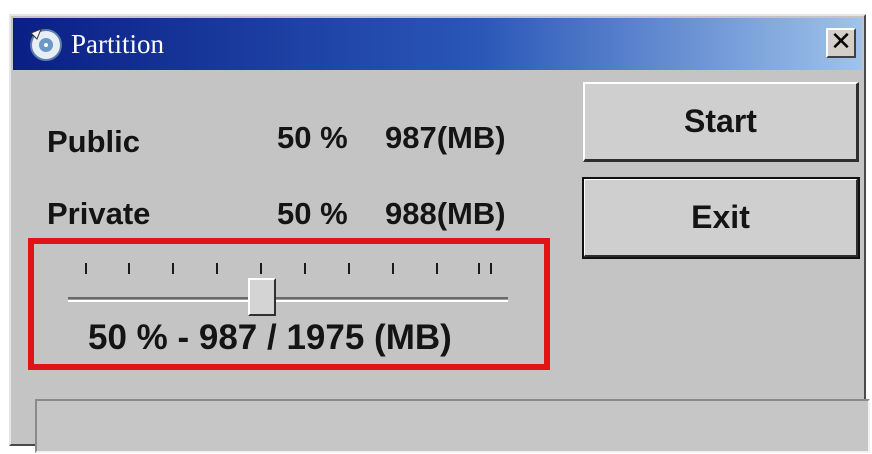  I want to click on slider-track, so click(288, 299).